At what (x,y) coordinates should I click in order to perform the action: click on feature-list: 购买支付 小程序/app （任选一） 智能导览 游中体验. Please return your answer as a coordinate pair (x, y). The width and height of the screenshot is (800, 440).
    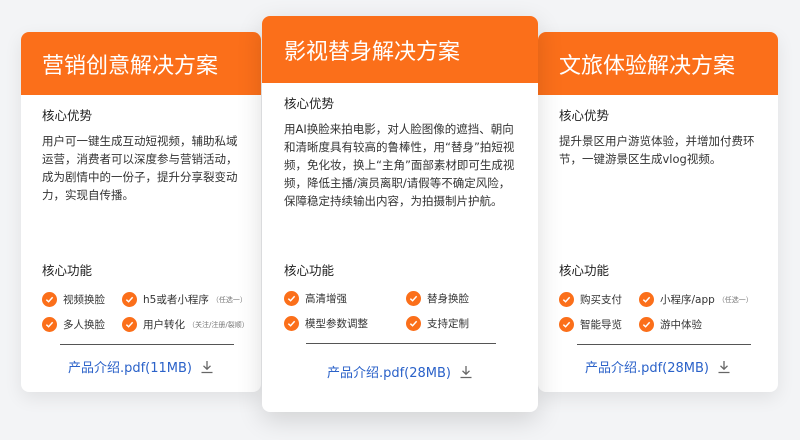
    Looking at the image, I should click on (658, 312).